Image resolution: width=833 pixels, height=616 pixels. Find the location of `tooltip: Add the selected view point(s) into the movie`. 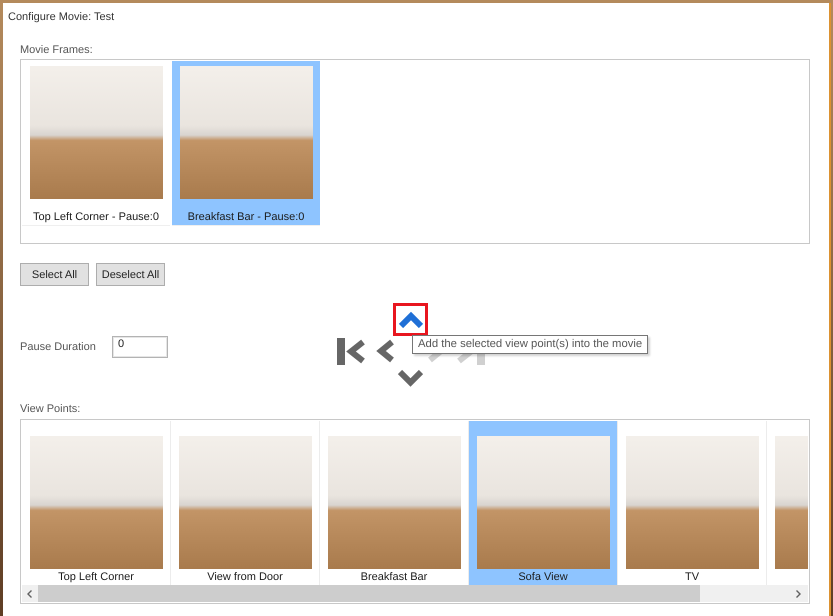

tooltip: Add the selected view point(s) into the movie is located at coordinates (530, 344).